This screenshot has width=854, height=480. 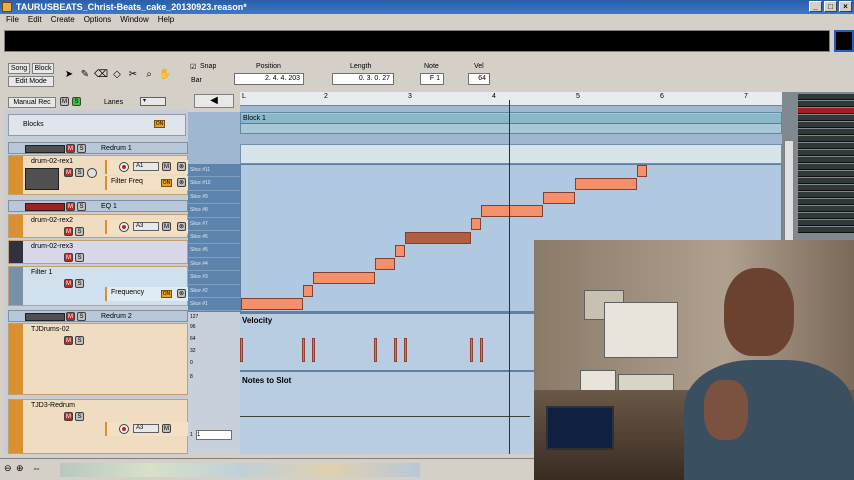 What do you see at coordinates (98, 426) in the screenshot?
I see `lane-tjd3-redrum: TJD3-Redrum M S A3 M` at bounding box center [98, 426].